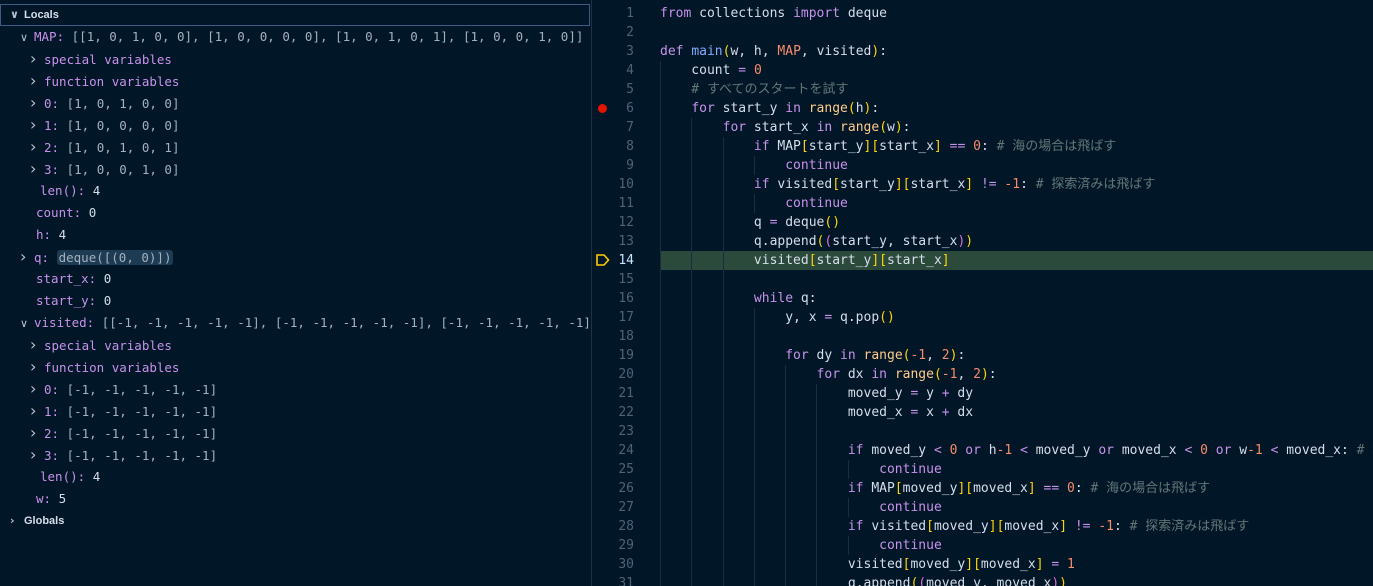 The height and width of the screenshot is (586, 1373). Describe the element at coordinates (43, 235) in the screenshot. I see `variable-row: h: 4` at that location.